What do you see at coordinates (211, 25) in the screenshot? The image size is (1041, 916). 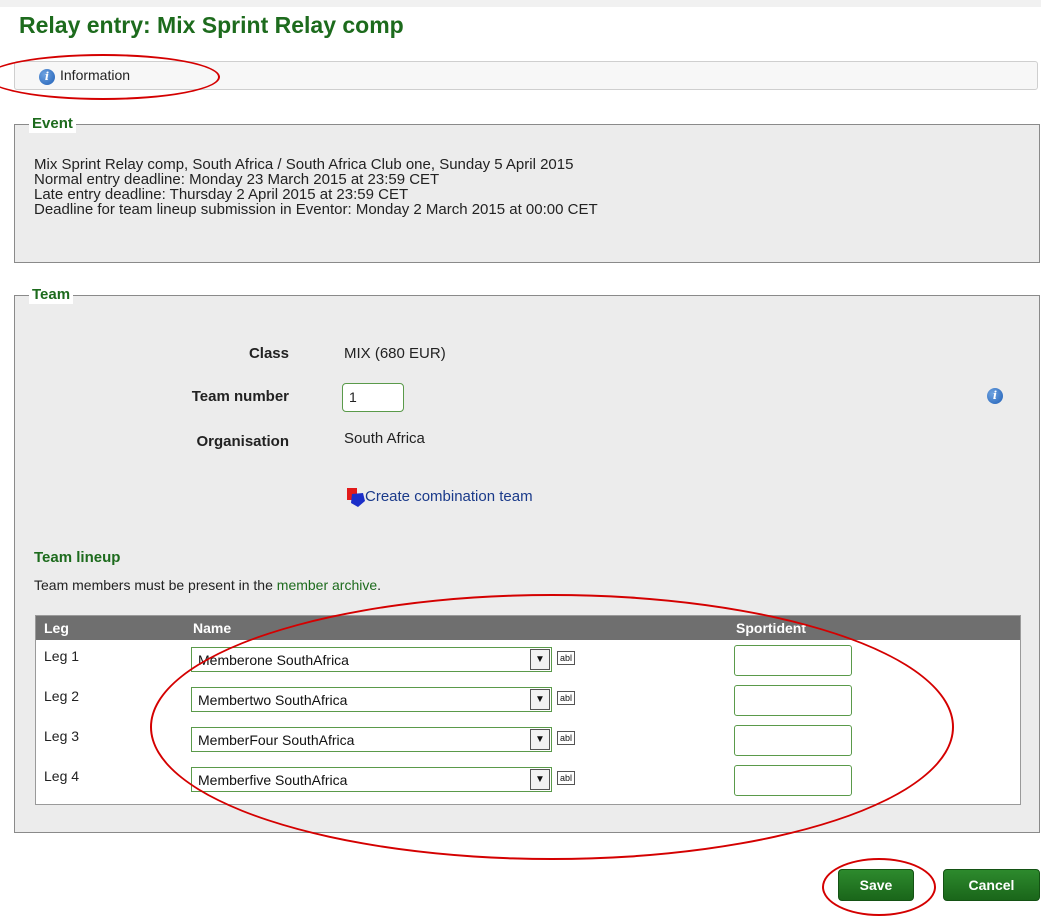 I see `page-title: Relay entry: Mix Sprint Relay comp` at bounding box center [211, 25].